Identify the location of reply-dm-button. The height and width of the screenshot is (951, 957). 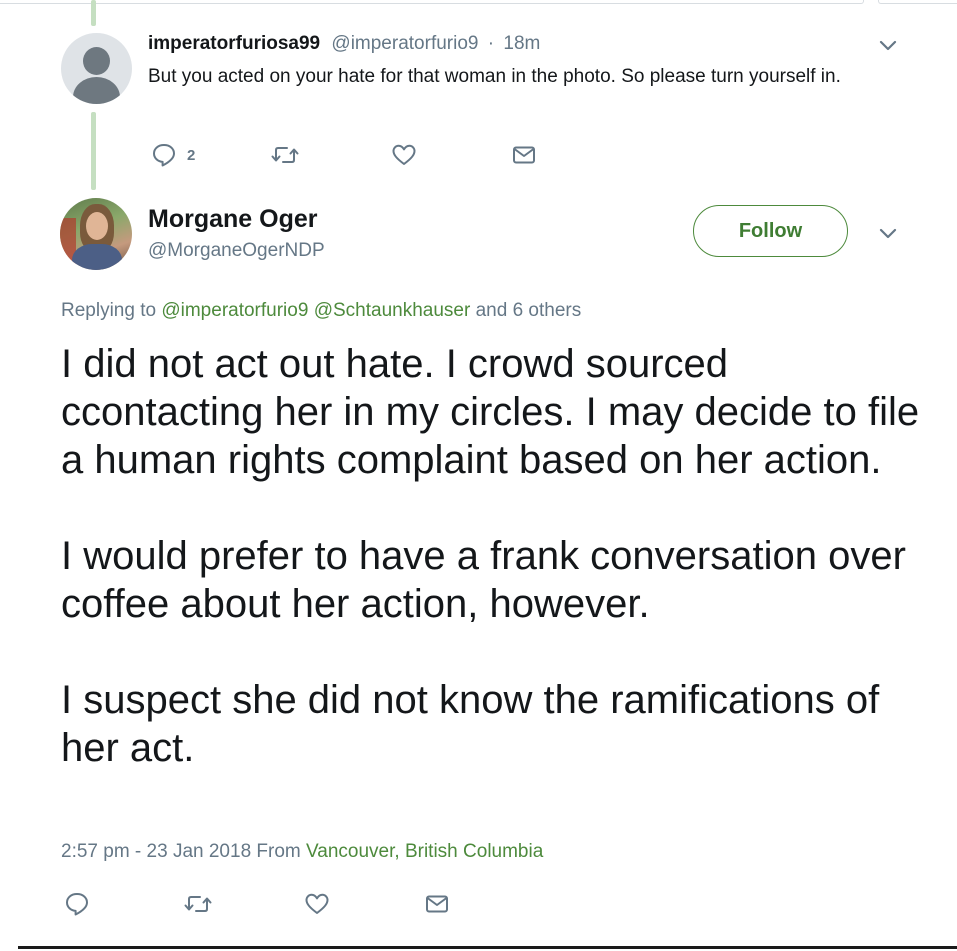
(524, 155).